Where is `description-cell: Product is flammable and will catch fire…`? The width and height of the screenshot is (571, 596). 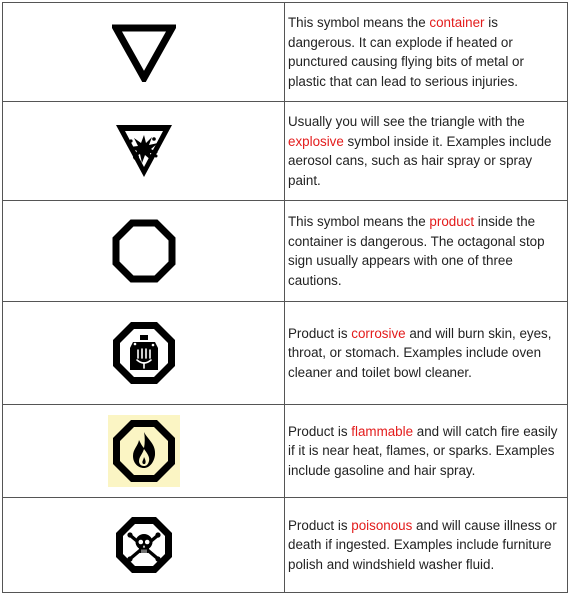
description-cell: Product is flammable and will catch fire… is located at coordinates (426, 451).